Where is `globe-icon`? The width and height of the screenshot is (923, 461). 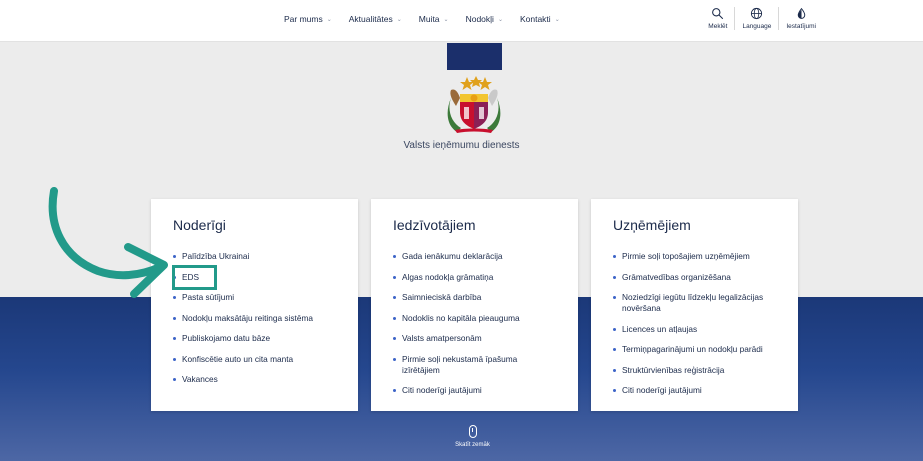
globe-icon is located at coordinates (757, 13).